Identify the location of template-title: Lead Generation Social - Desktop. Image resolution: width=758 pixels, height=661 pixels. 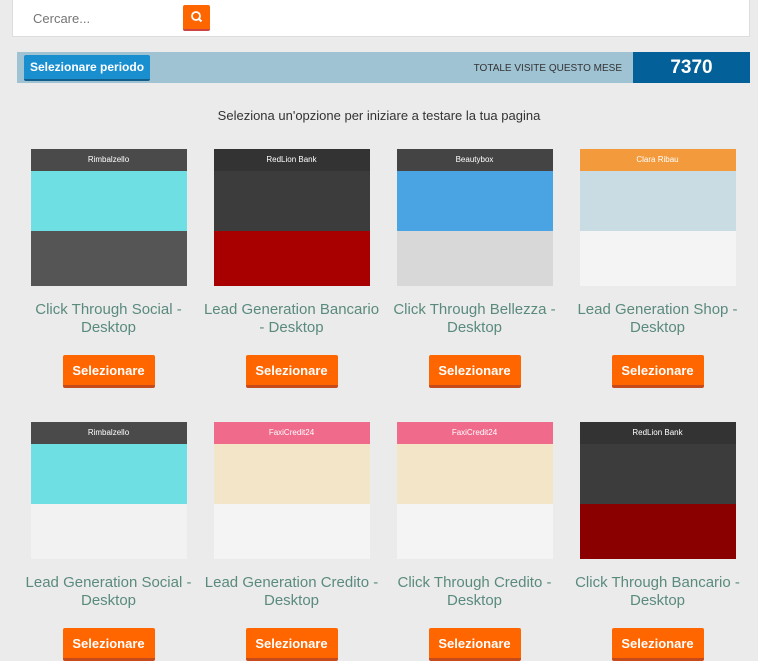
(108, 591).